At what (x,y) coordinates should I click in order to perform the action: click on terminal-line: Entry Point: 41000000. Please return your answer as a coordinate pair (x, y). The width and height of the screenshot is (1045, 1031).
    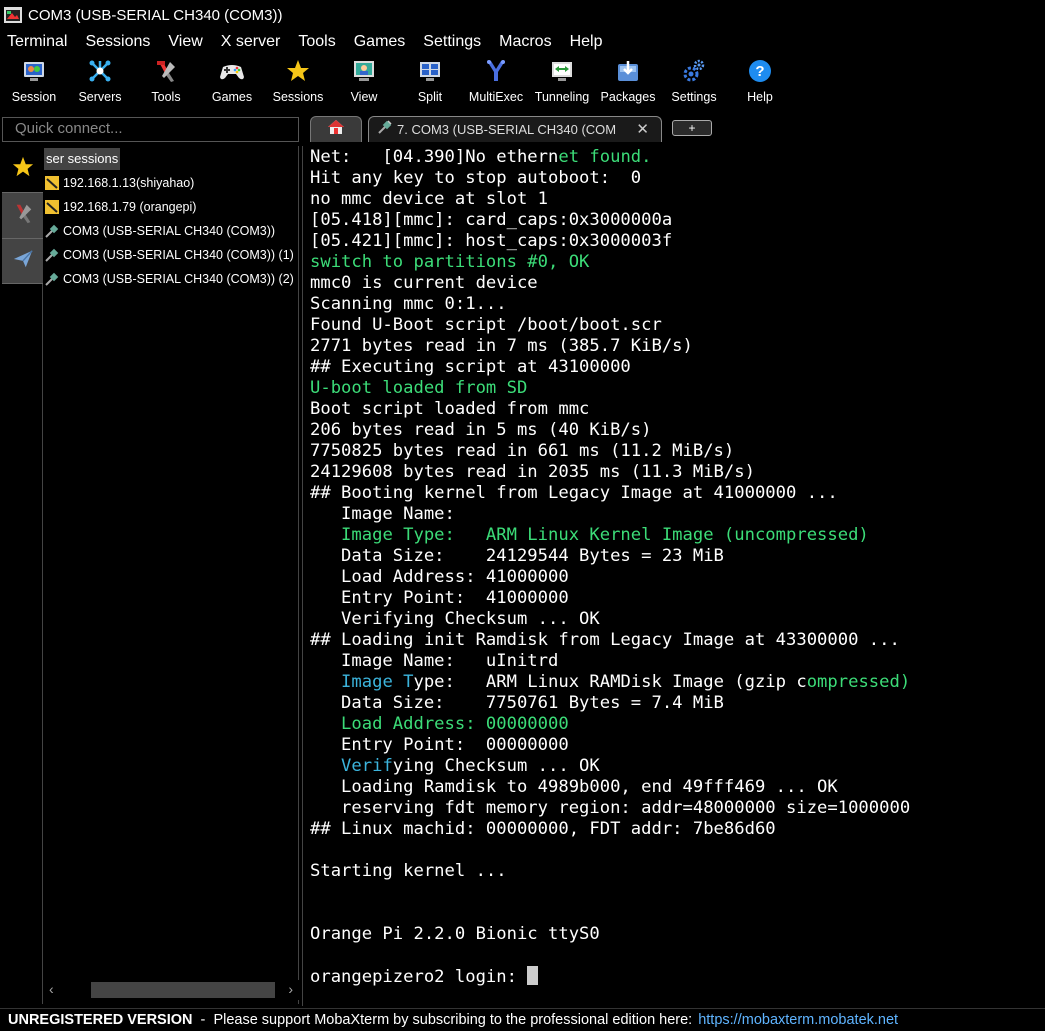
    Looking at the image, I should click on (439, 598).